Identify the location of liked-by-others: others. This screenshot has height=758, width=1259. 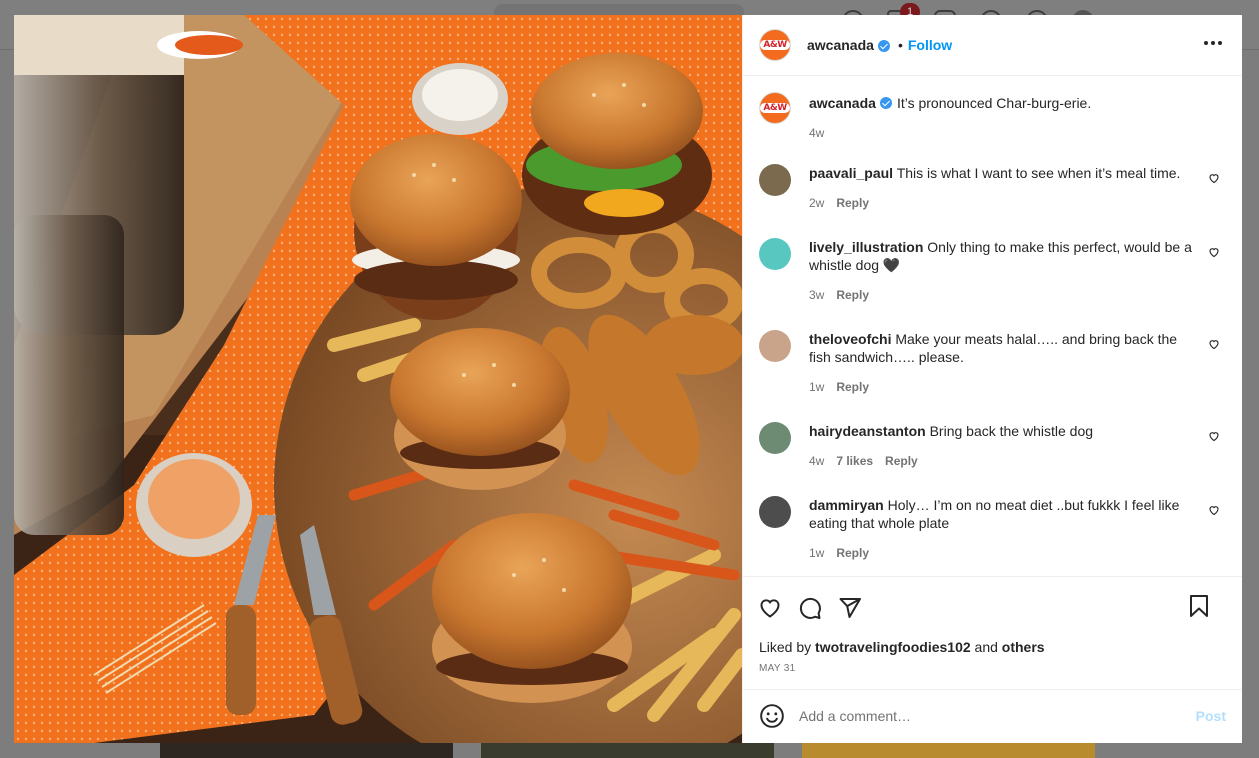
(1023, 647).